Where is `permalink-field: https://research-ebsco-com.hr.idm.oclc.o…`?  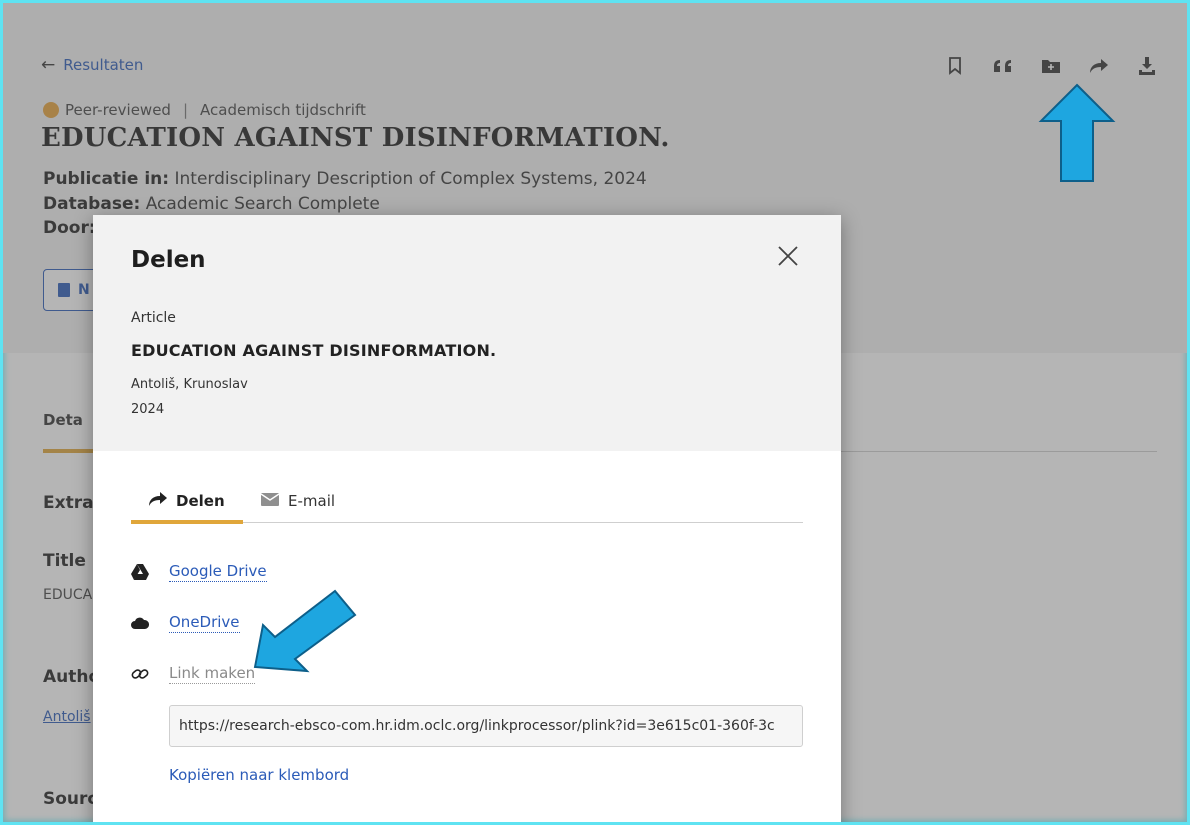
permalink-field: https://research-ebsco-com.hr.idm.oclc.o… is located at coordinates (486, 726).